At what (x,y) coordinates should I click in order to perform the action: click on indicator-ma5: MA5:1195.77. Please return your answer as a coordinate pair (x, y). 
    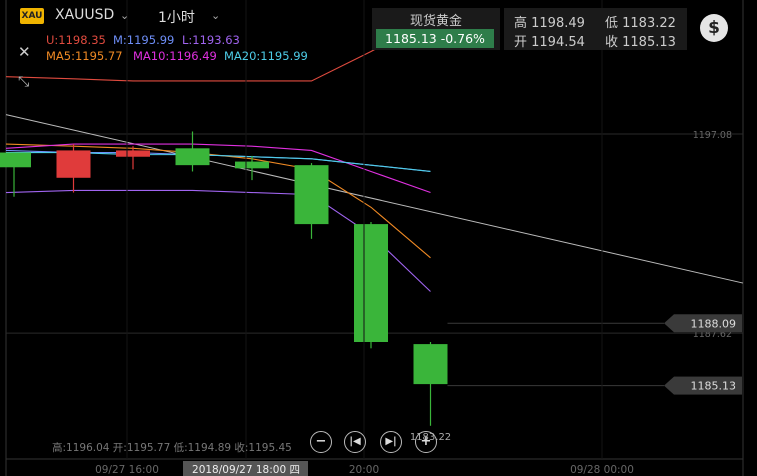
    Looking at the image, I should click on (84, 56).